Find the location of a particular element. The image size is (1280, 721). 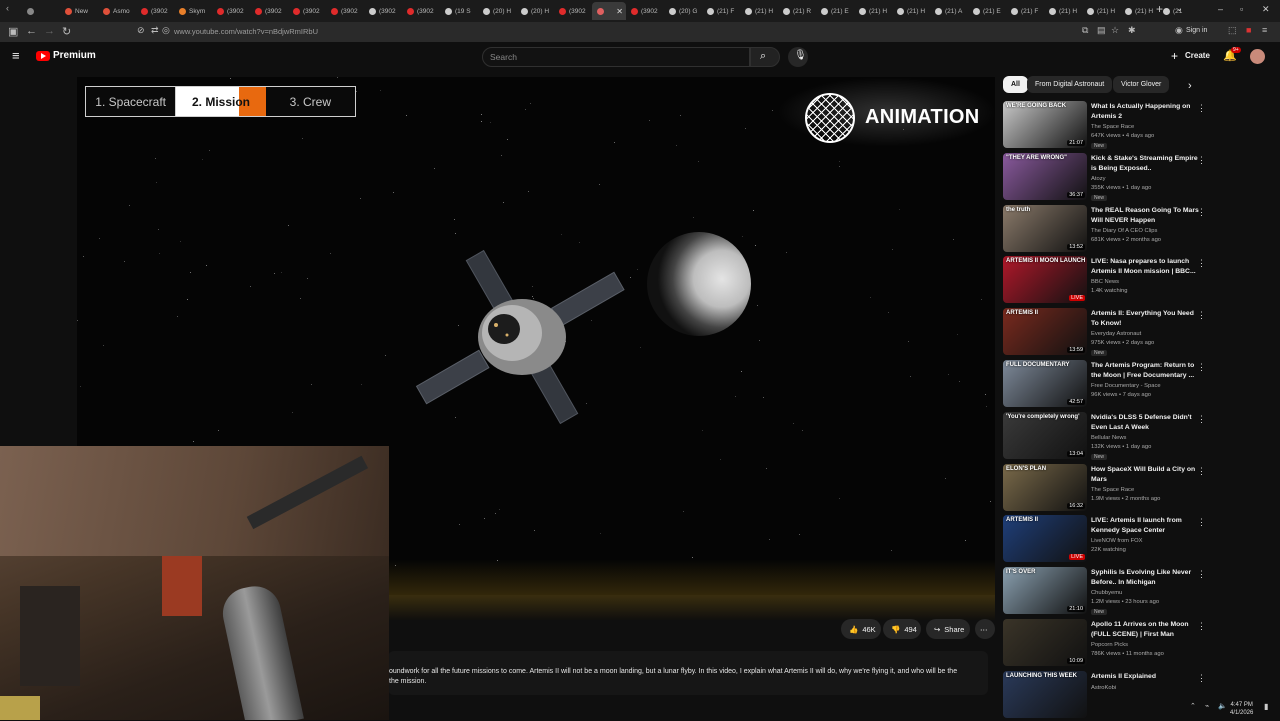

filter-chip: Victor Glover is located at coordinates (1141, 84).